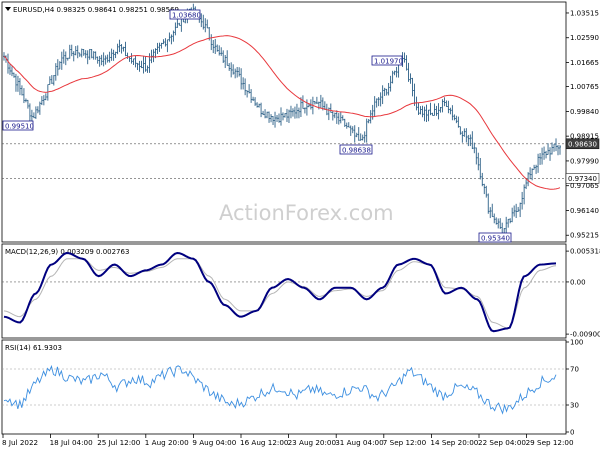 Image resolution: width=600 pixels, height=454 pixels. Describe the element at coordinates (301, 161) in the screenshot. I see `price-levels: 0.98630 0.97340` at that location.